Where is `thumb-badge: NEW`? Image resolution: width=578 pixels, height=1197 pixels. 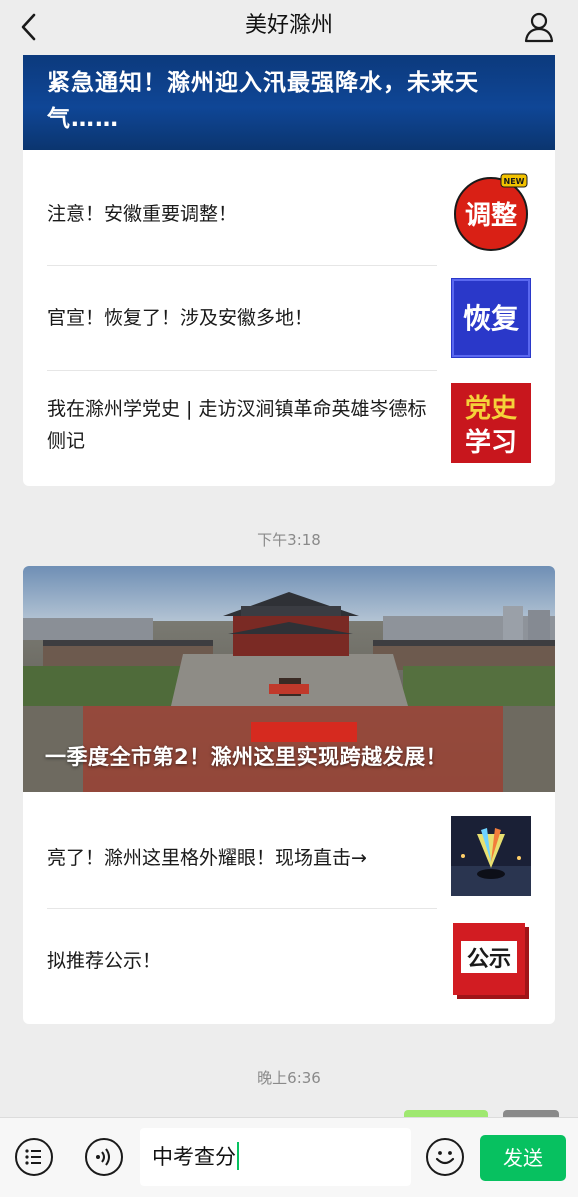
thumb-badge: NEW is located at coordinates (514, 181).